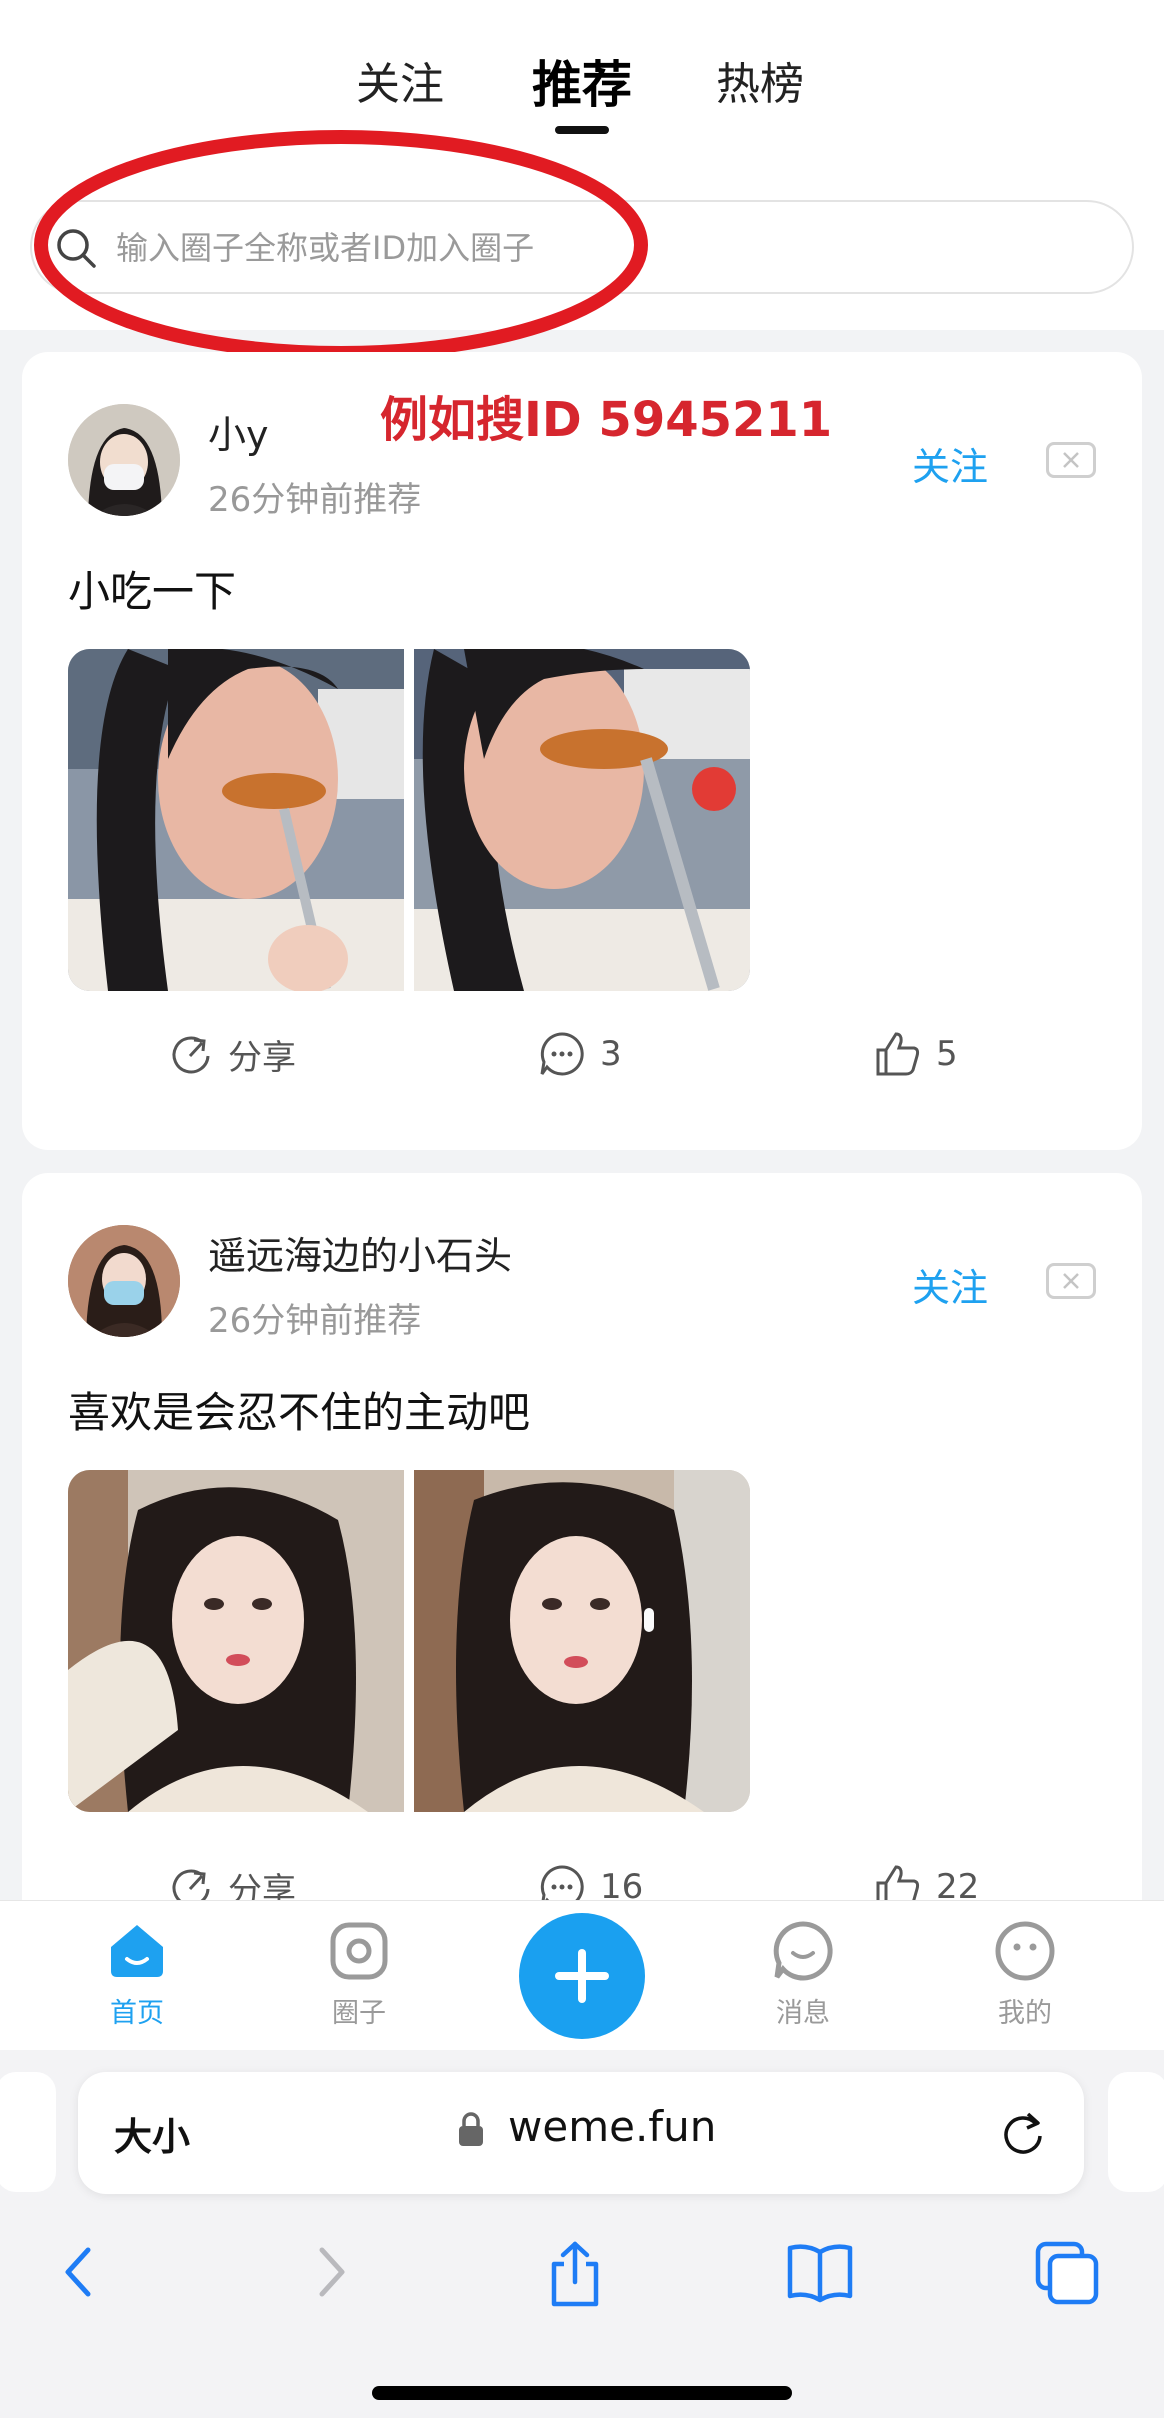 The image size is (1164, 2418). What do you see at coordinates (566, 248) in the screenshot?
I see `search-input` at bounding box center [566, 248].